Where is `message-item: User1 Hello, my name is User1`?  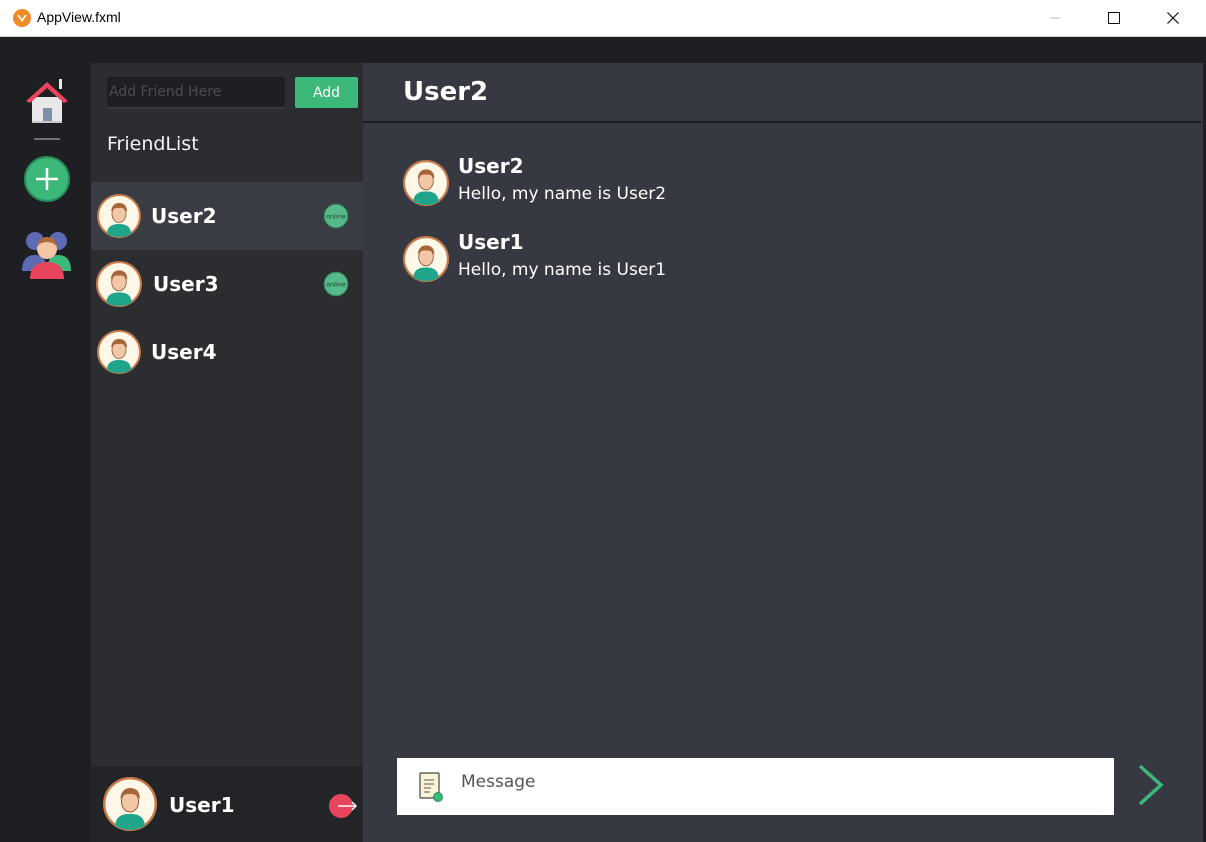
message-item: User1 Hello, my name is User1 is located at coordinates (753, 260).